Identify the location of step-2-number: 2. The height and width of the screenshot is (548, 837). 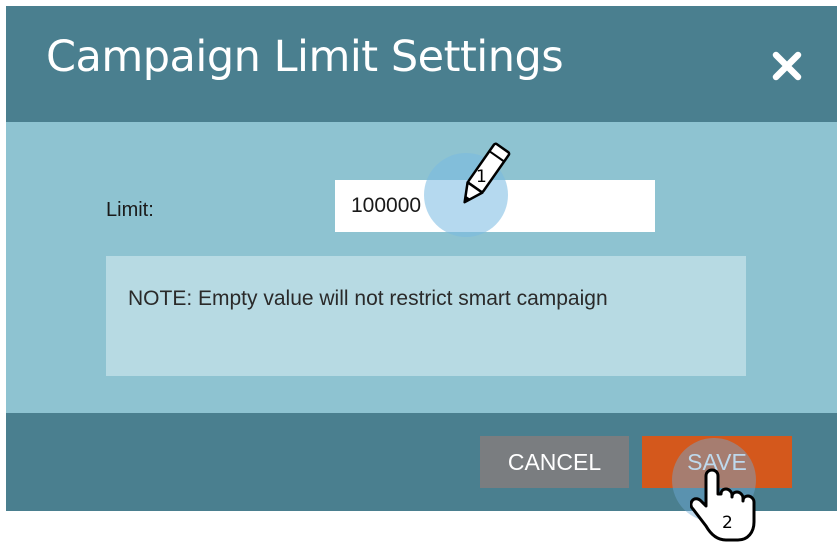
(727, 523).